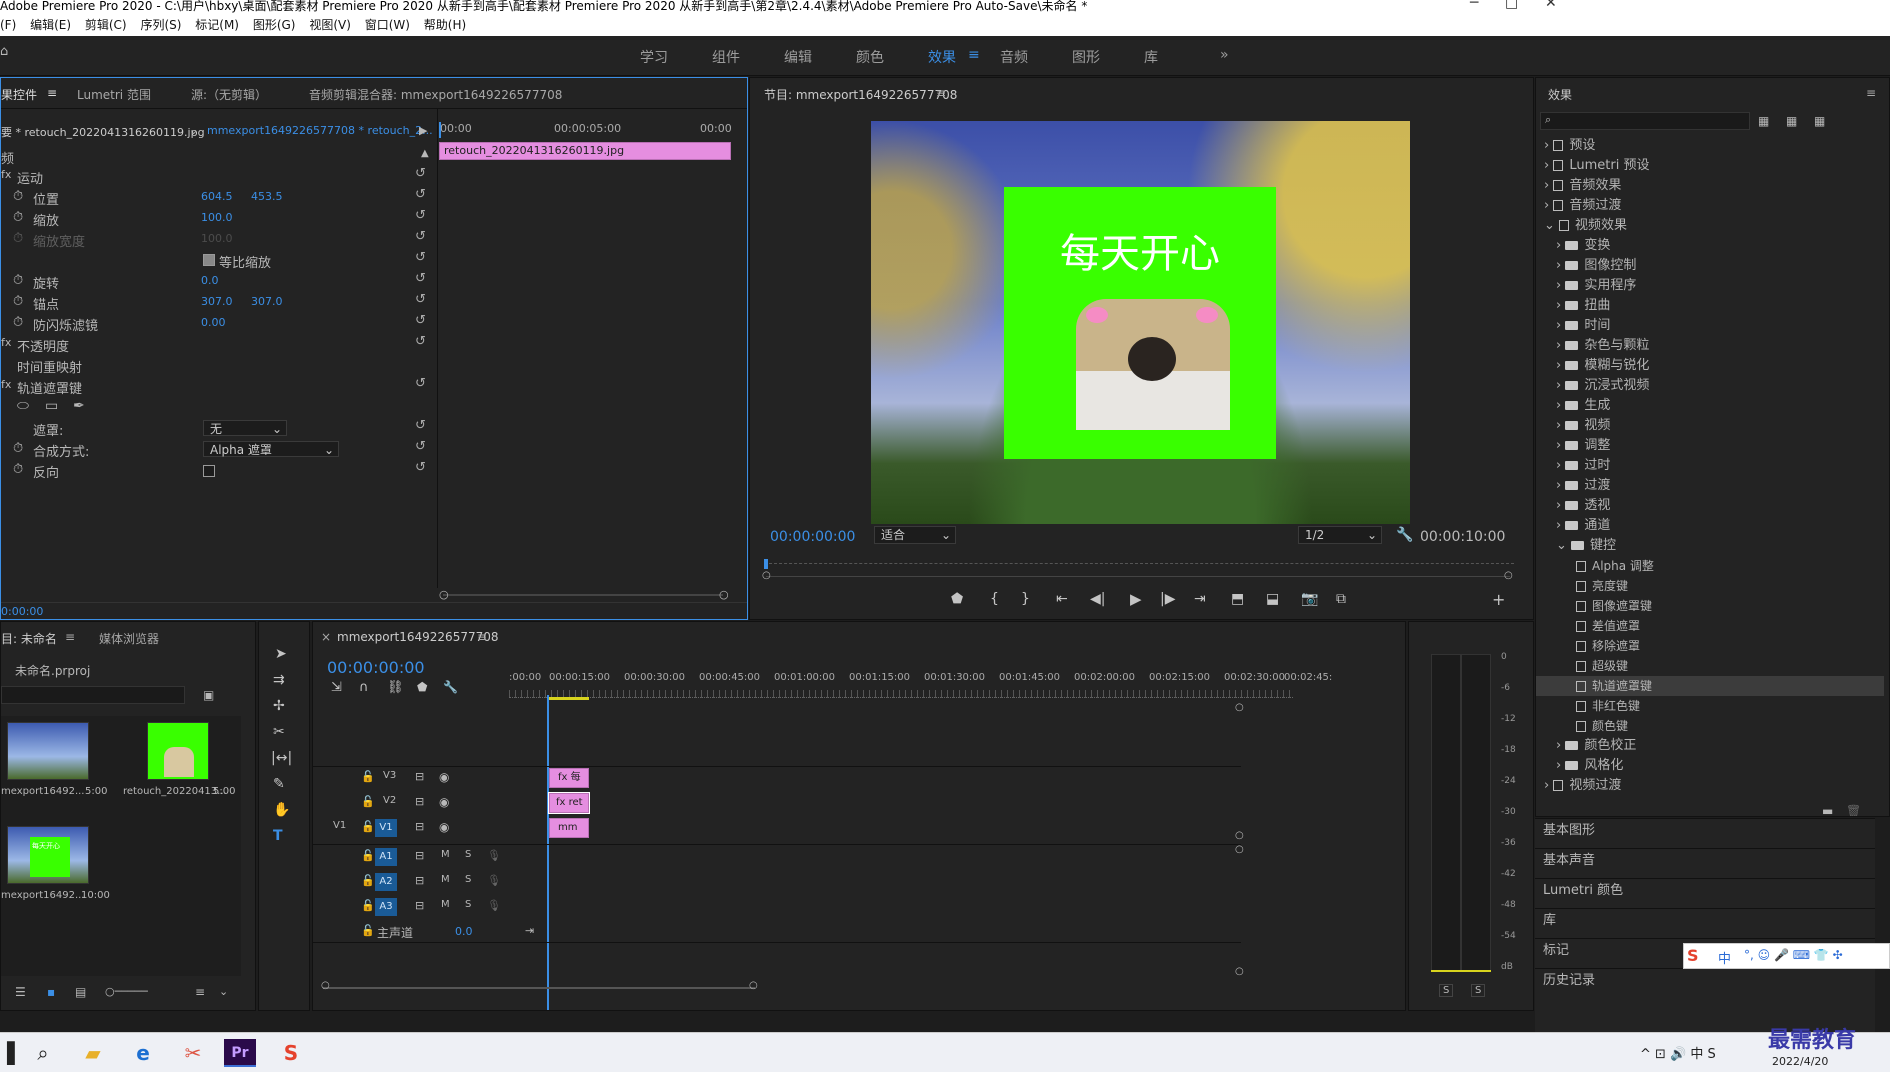 This screenshot has width=1890, height=1072. I want to click on go-to-end-icon: ⇥, so click(529, 930).